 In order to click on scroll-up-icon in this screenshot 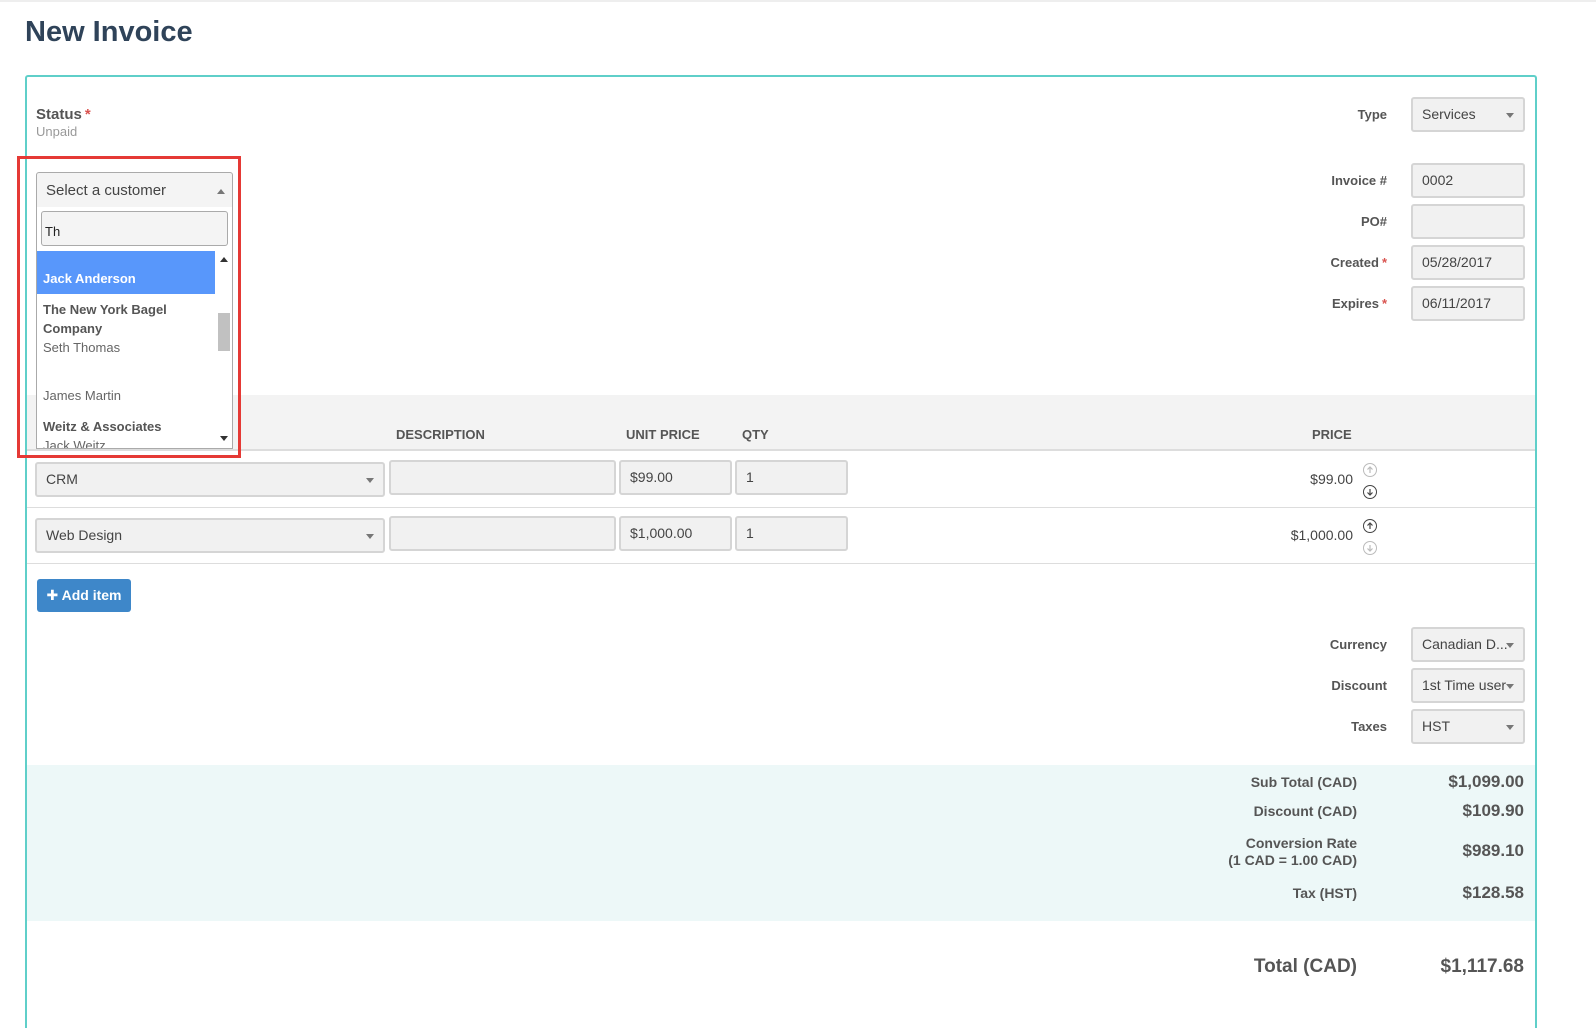, I will do `click(224, 259)`.